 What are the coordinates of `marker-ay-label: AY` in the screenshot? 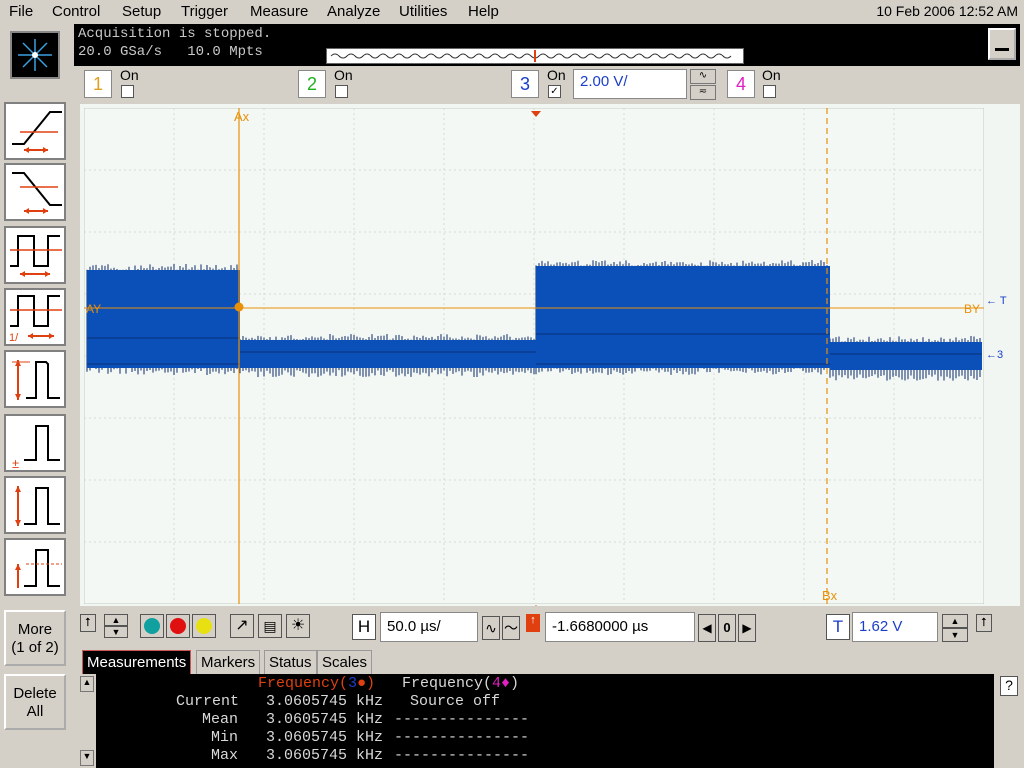 It's located at (93, 309).